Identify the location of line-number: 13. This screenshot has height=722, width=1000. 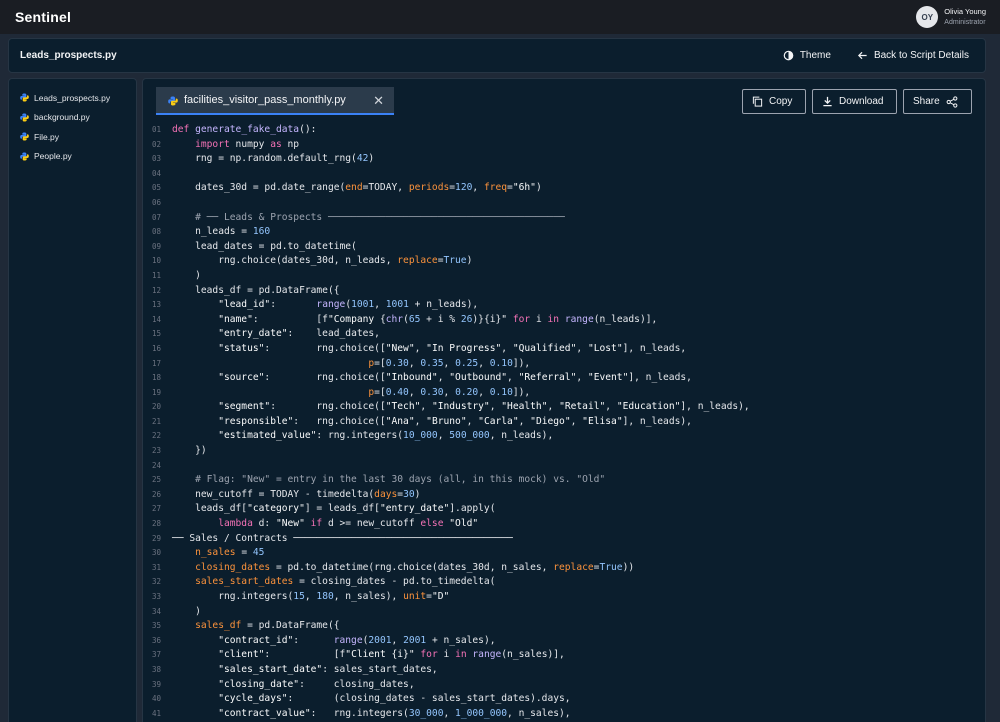
(157, 305).